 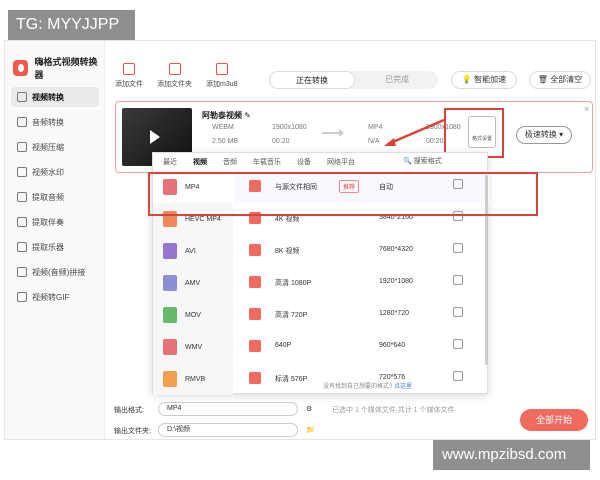 What do you see at coordinates (247, 115) in the screenshot?
I see `edit-icon: ✎` at bounding box center [247, 115].